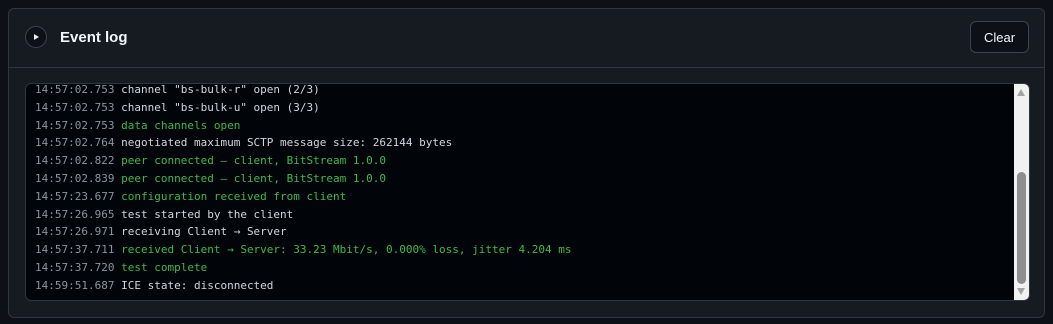  What do you see at coordinates (522, 126) in the screenshot?
I see `log-entry: 14:57:02.753 data channels open` at bounding box center [522, 126].